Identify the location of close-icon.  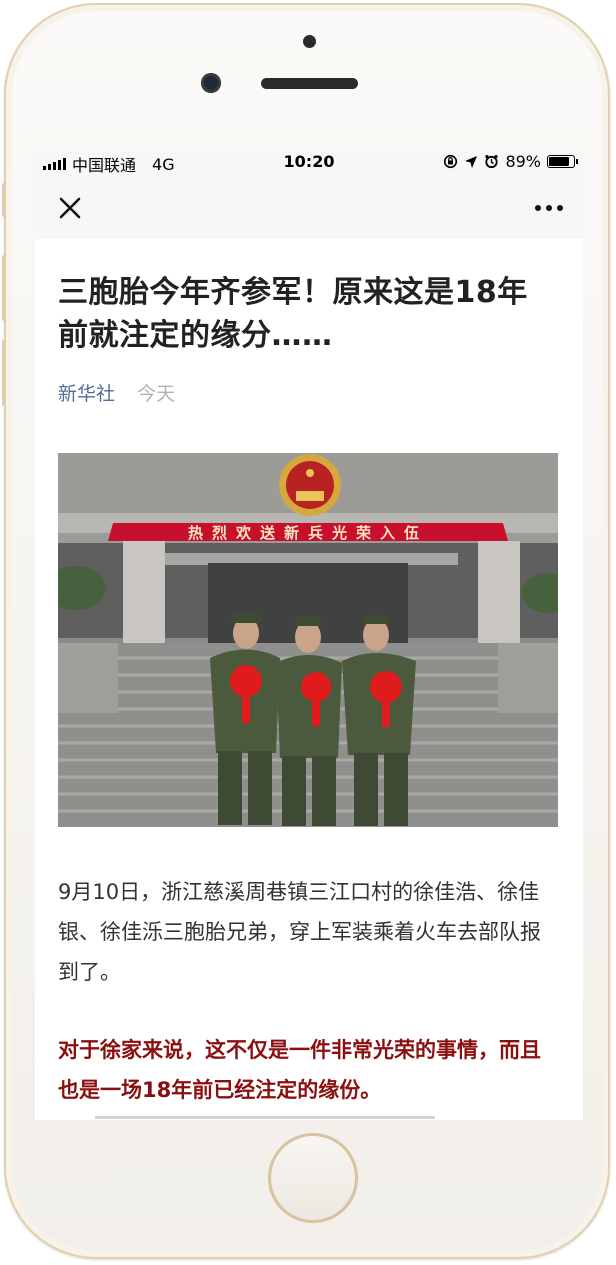
(70, 208).